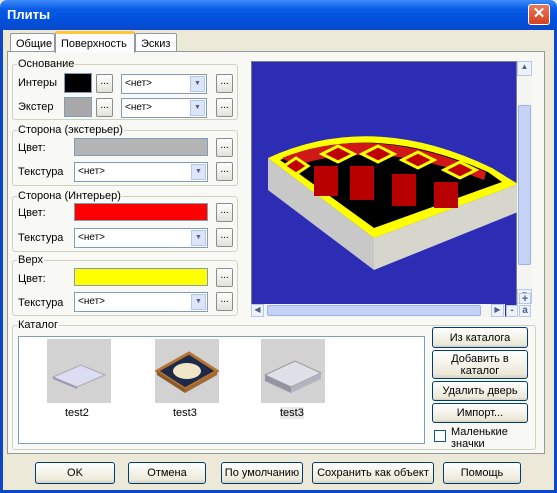 This screenshot has width=557, height=493. Describe the element at coordinates (141, 302) in the screenshot. I see `top-texture-select: <нет> ▼` at that location.